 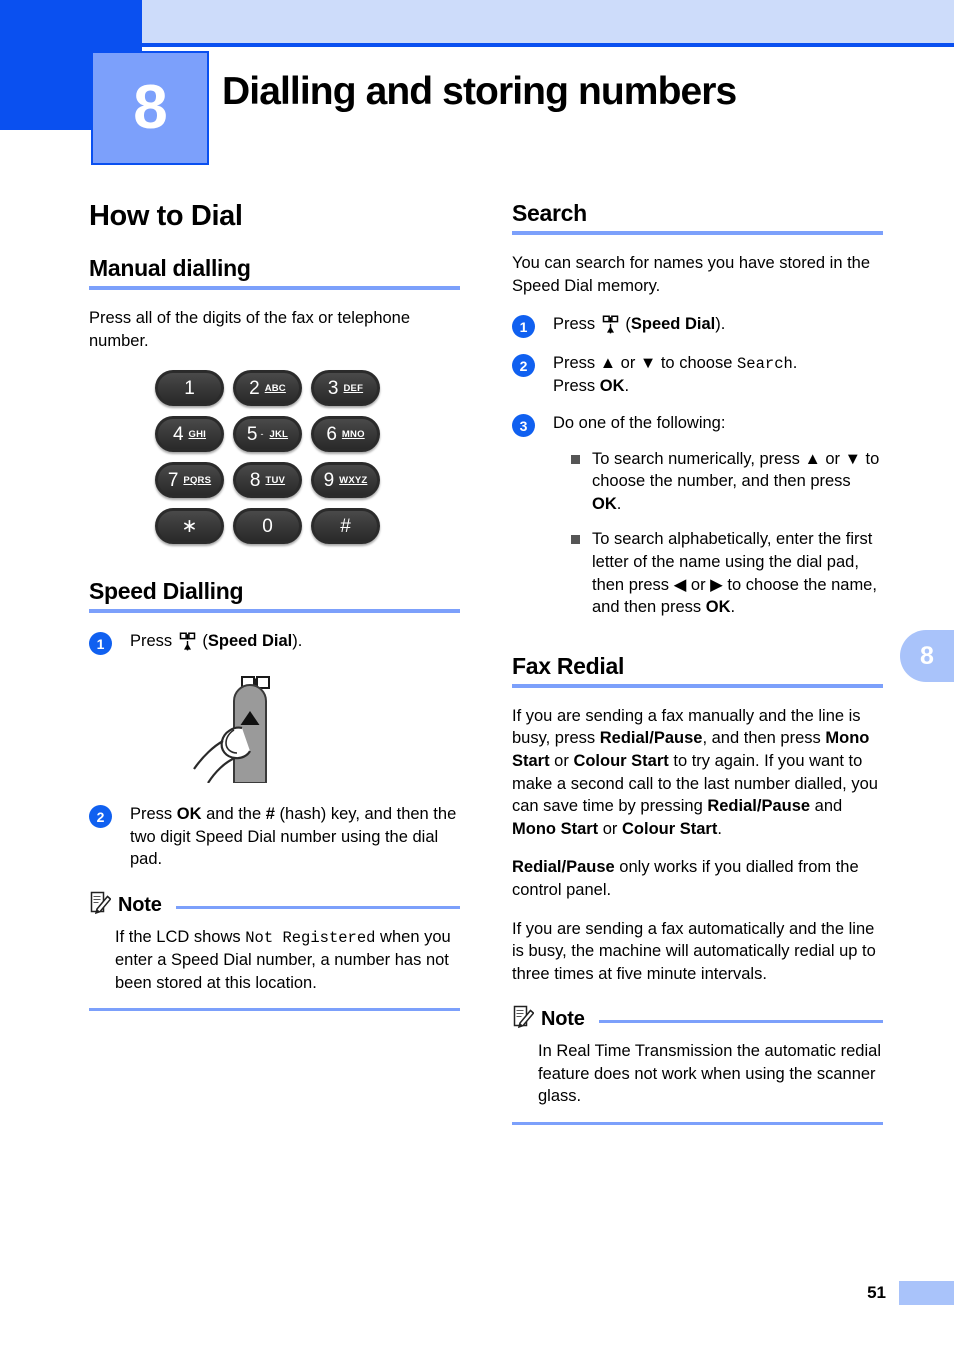 I want to click on subsection-heading-fax-redial: Fax Redial, so click(x=568, y=665).